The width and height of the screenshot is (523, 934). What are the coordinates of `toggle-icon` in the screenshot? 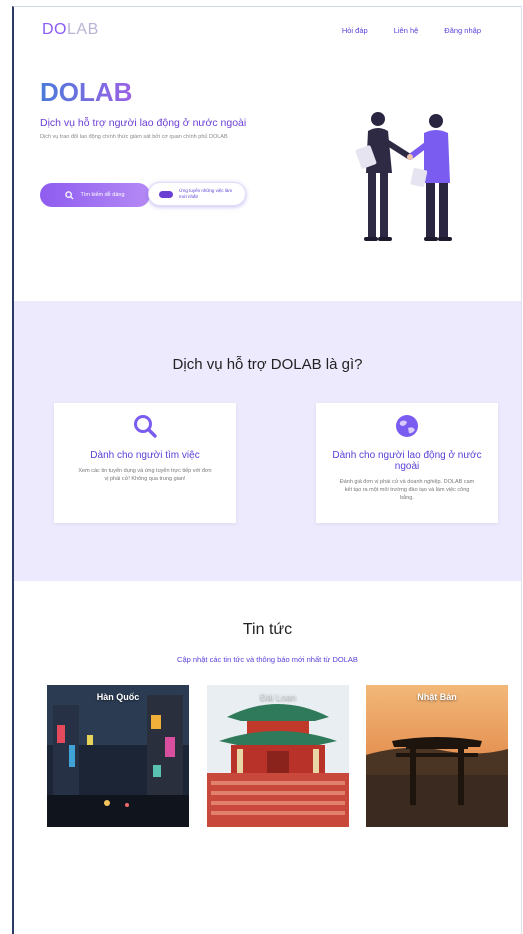 It's located at (166, 194).